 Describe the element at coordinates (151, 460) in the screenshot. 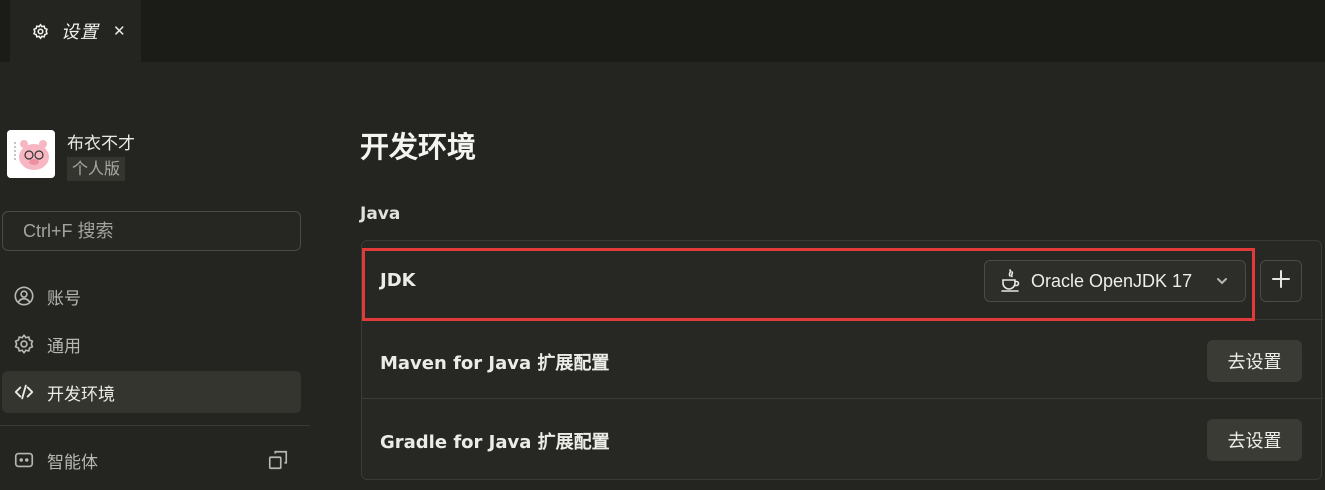

I see `sidebar-item-agents: 智能体` at that location.